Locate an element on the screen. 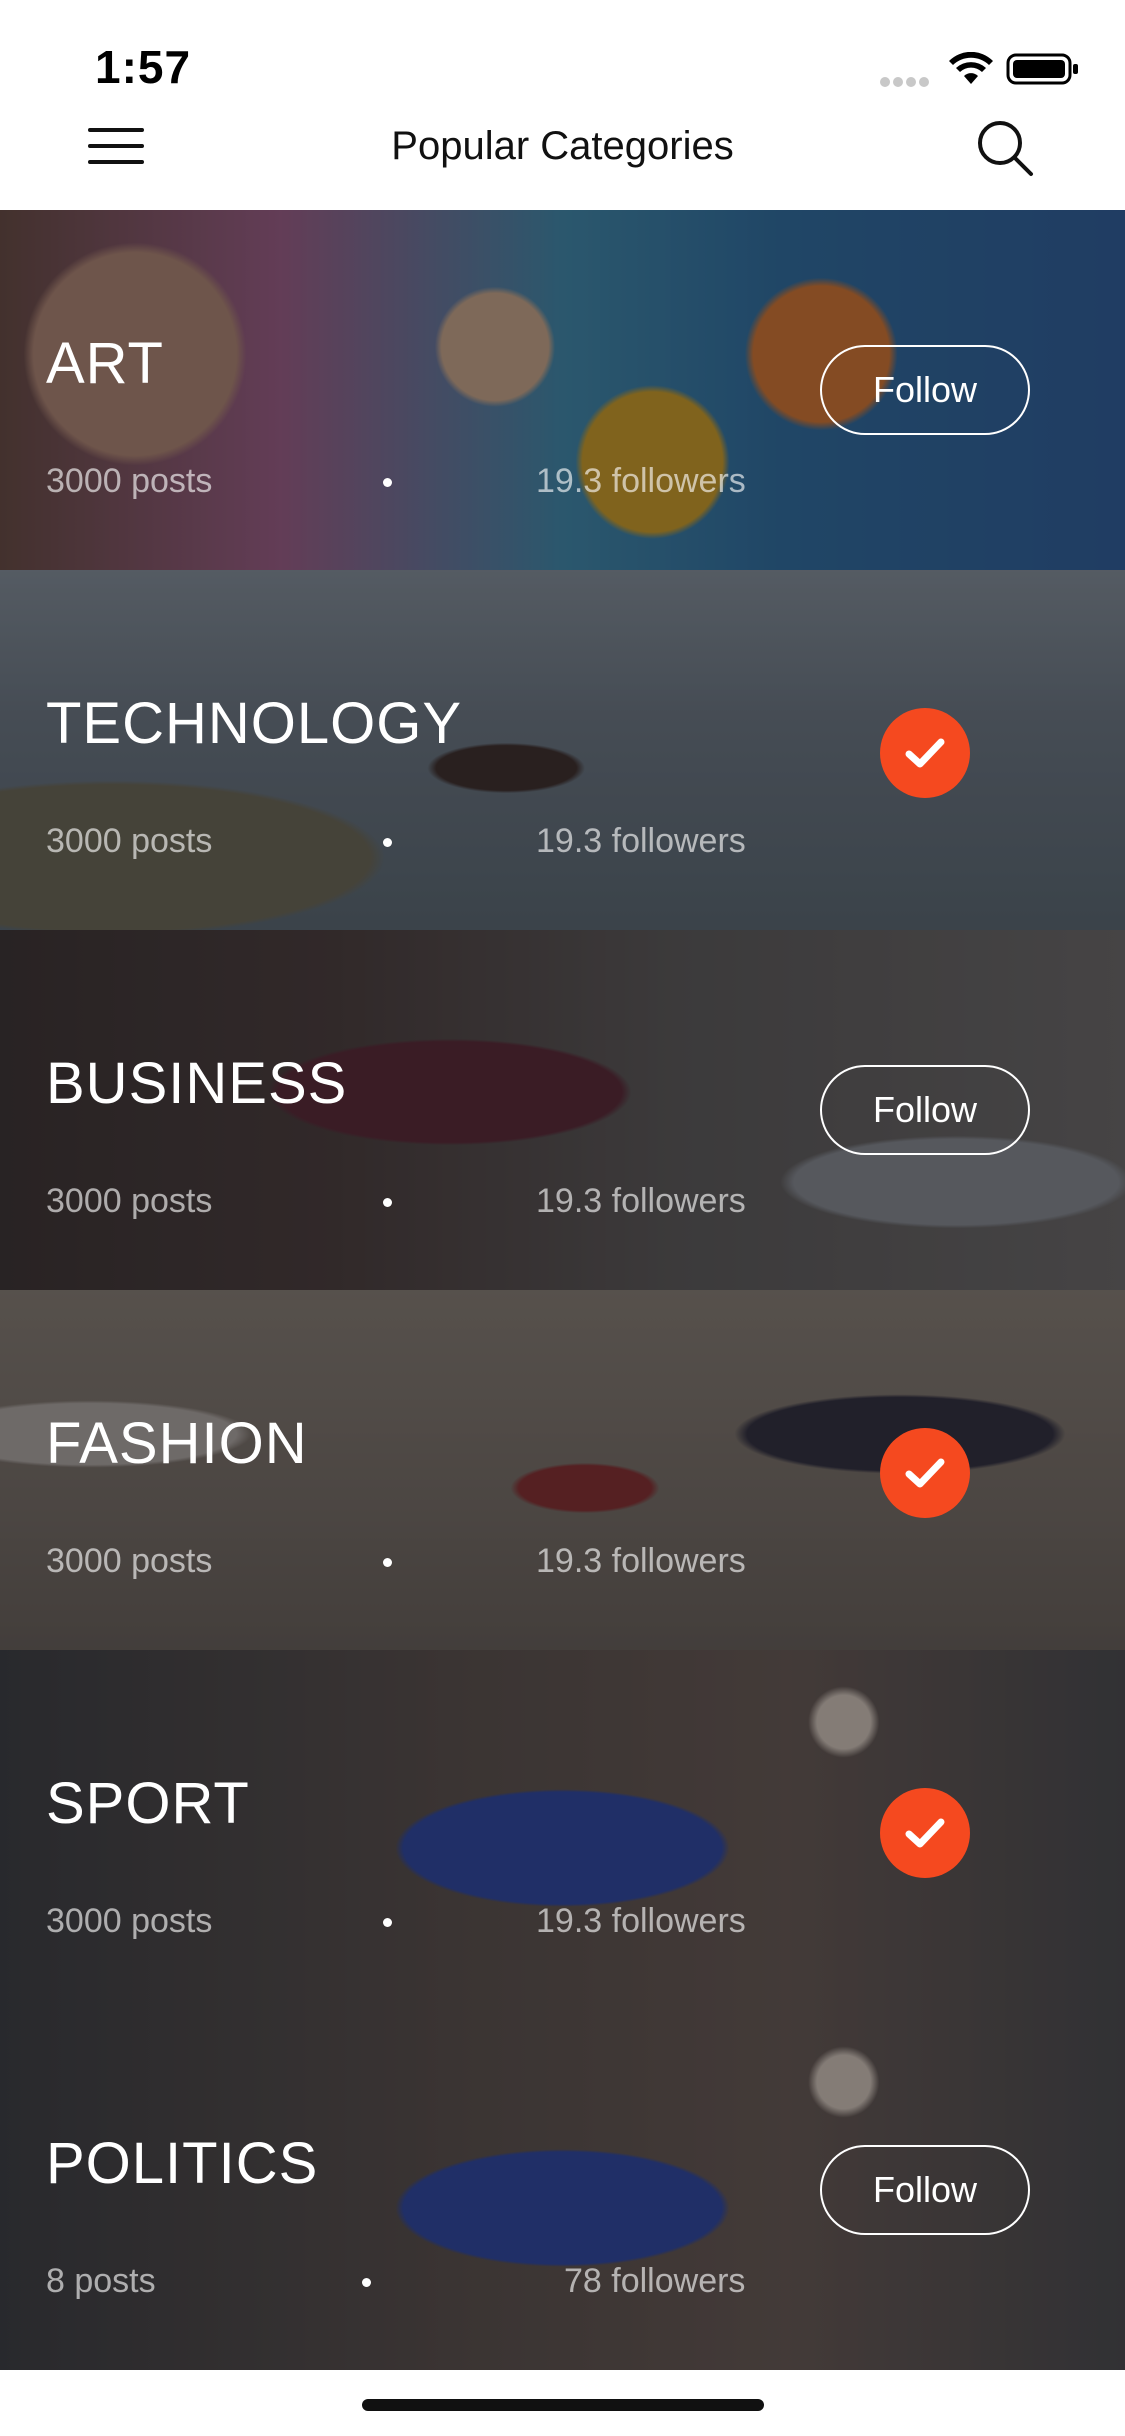 Image resolution: width=1125 pixels, height=2436 pixels. follower-count: 78 followers is located at coordinates (655, 2281).